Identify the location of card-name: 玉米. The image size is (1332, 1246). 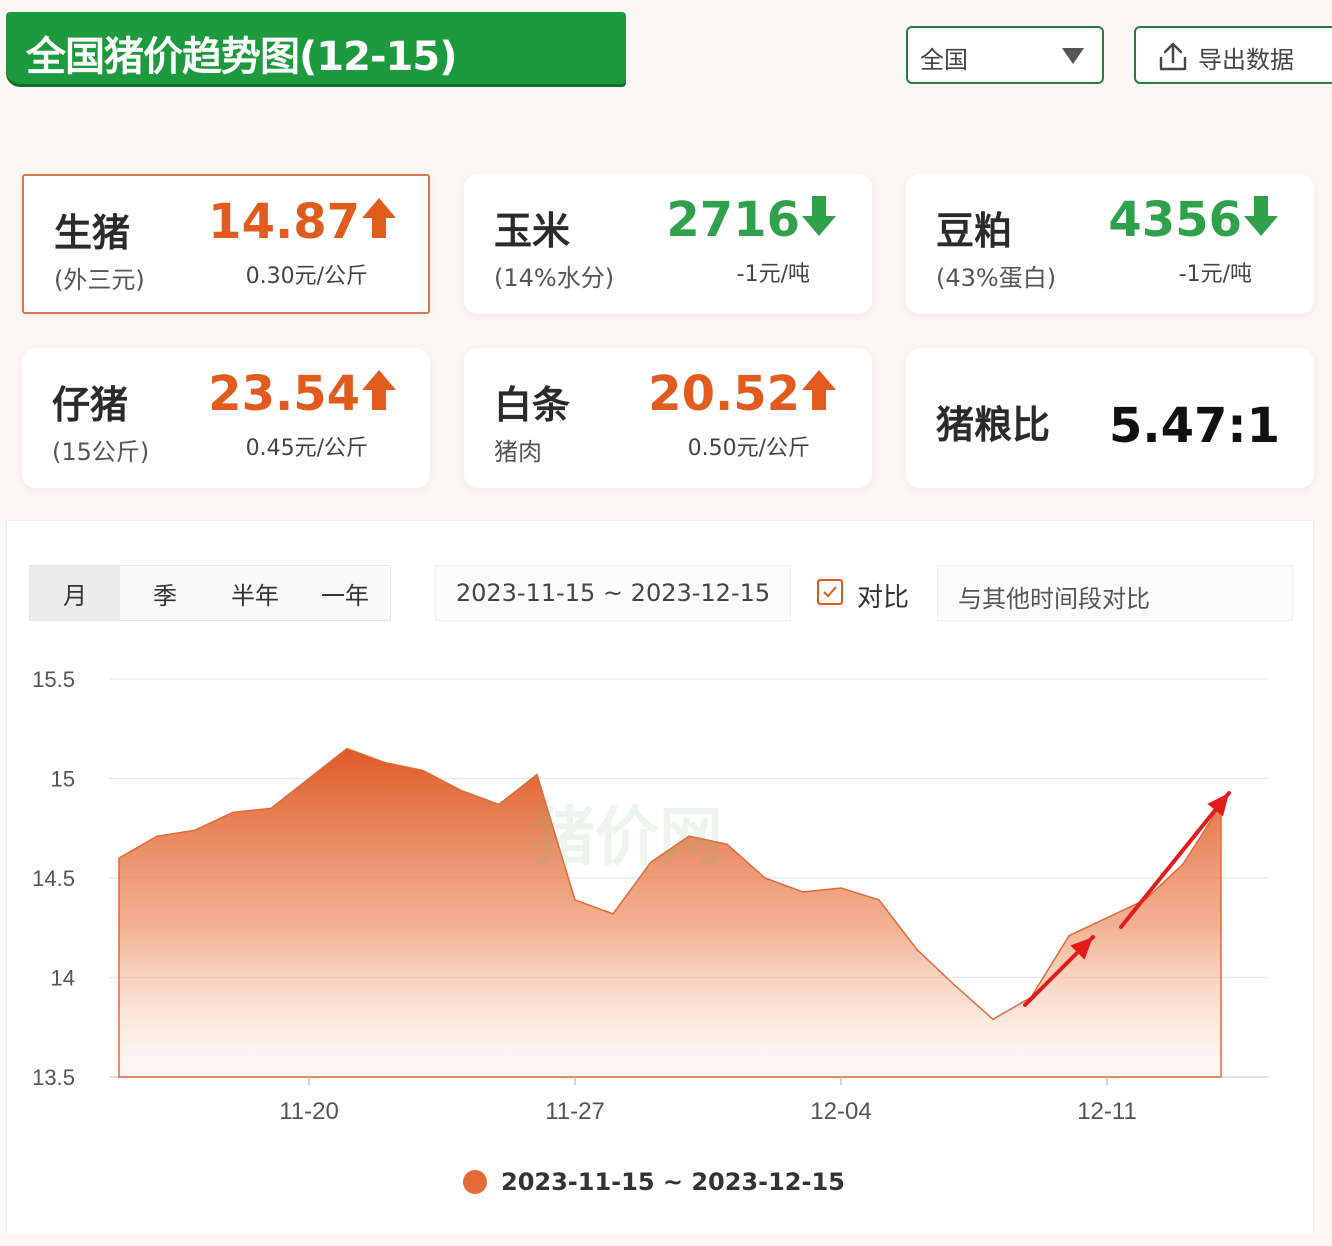
(532, 231).